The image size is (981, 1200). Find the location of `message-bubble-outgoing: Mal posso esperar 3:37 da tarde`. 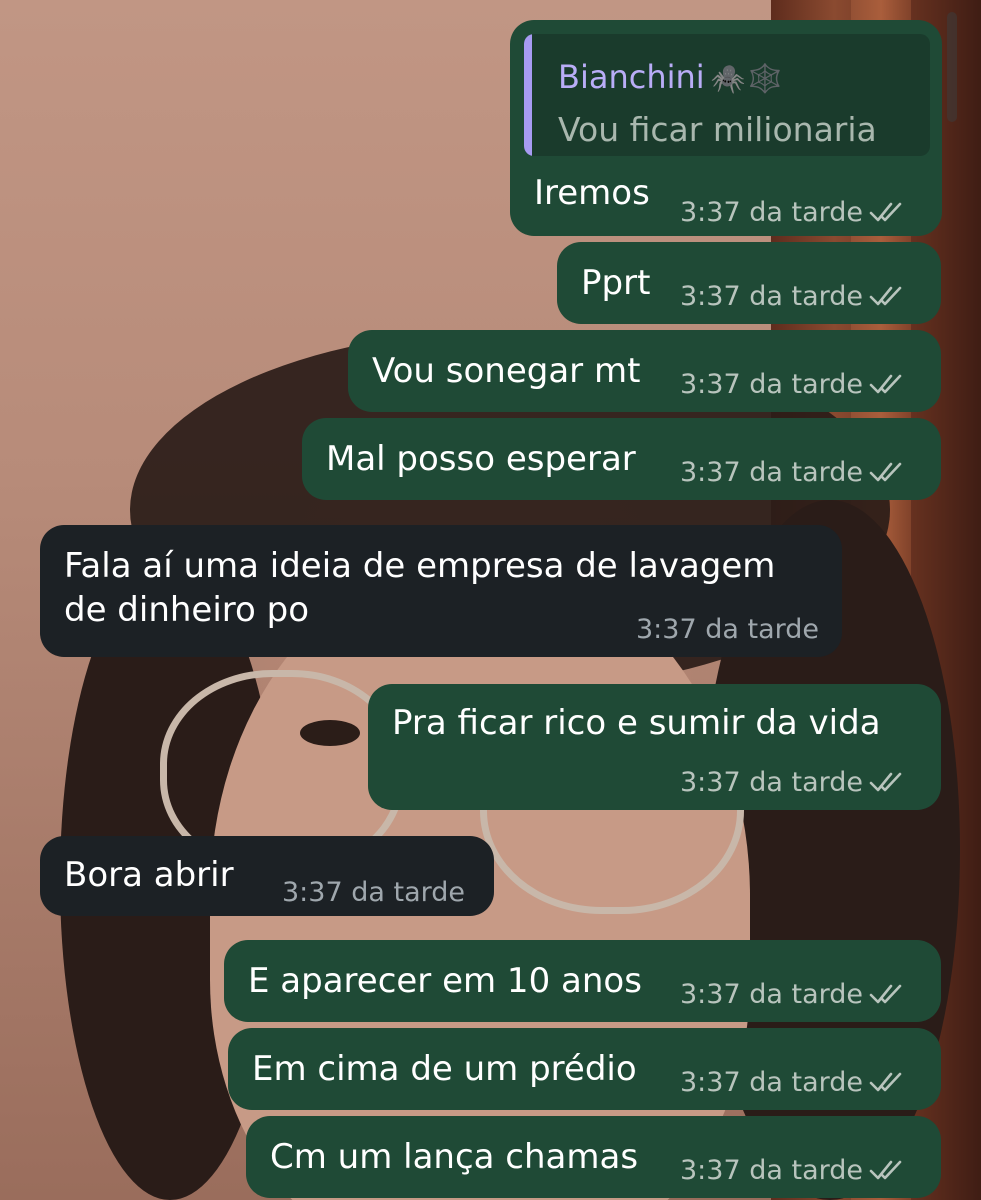

message-bubble-outgoing: Mal posso esperar 3:37 da tarde is located at coordinates (621, 459).